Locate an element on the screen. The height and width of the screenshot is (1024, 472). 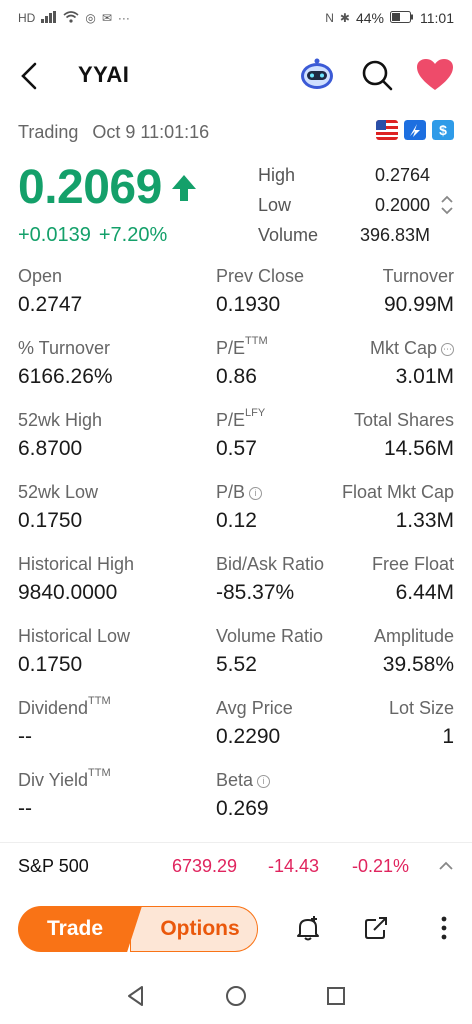
more-options-icon is located at coordinates (444, 928).